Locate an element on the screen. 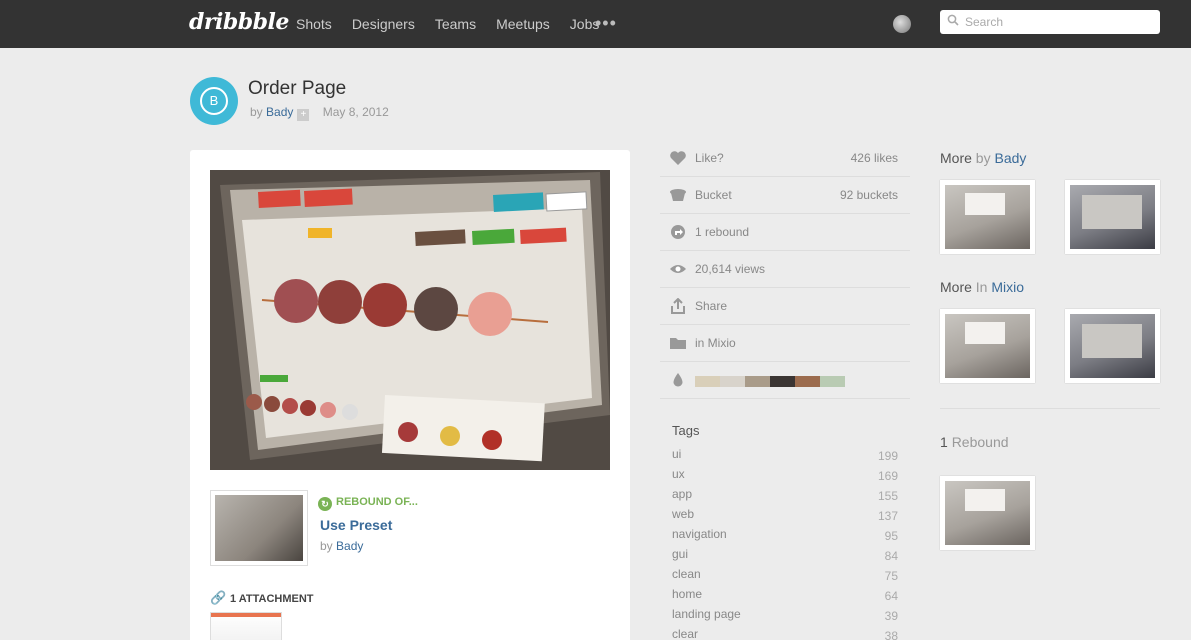  rebound-thumbnail is located at coordinates (987, 513).